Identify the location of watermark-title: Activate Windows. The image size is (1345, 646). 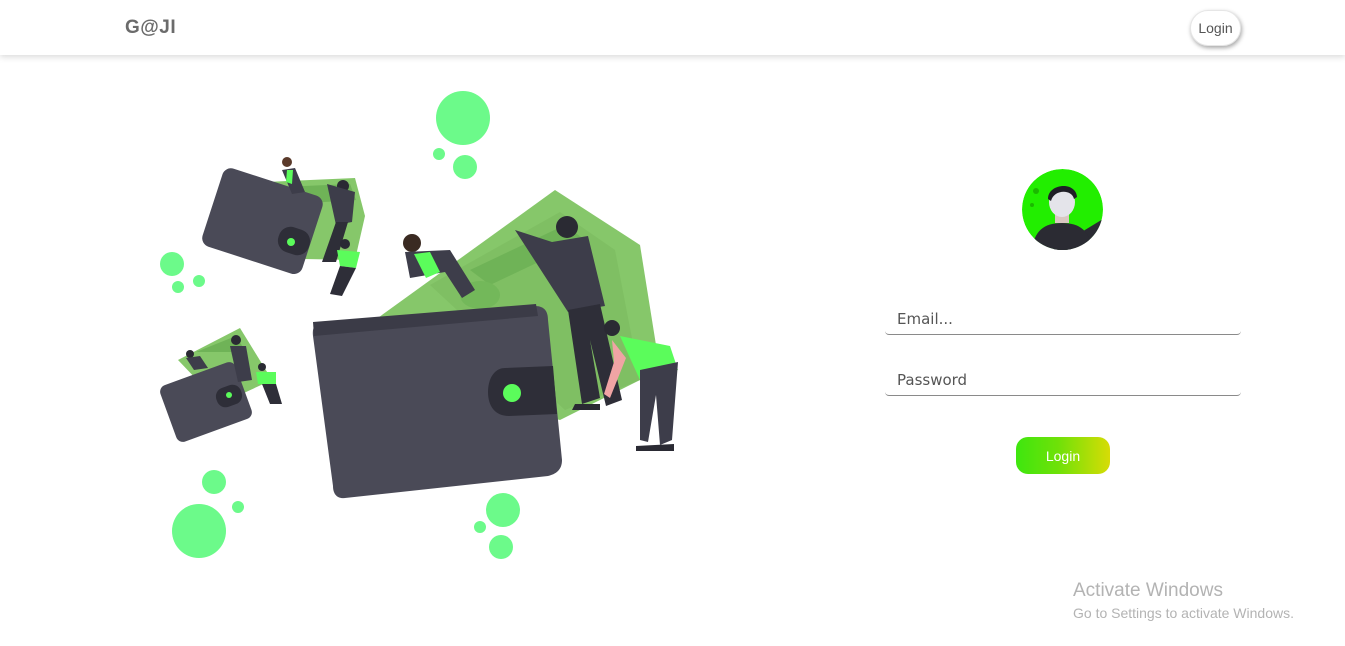
(1148, 590).